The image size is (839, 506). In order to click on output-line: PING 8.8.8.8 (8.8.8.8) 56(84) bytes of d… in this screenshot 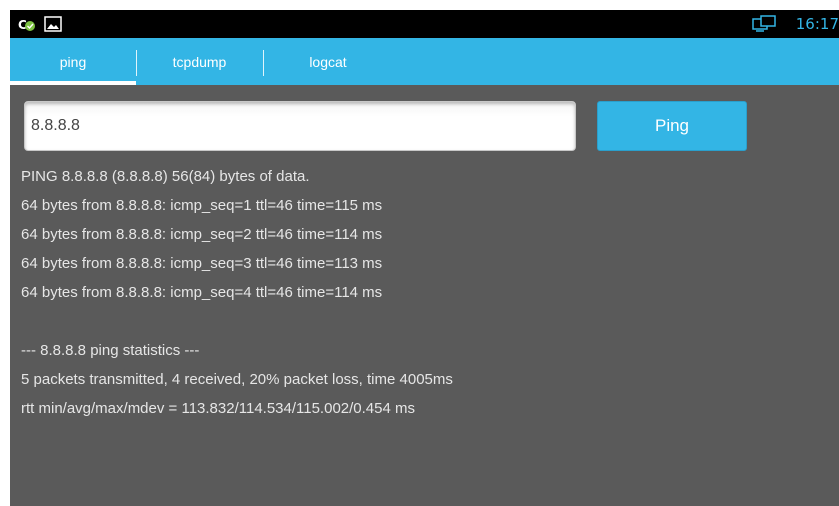, I will do `click(165, 176)`.